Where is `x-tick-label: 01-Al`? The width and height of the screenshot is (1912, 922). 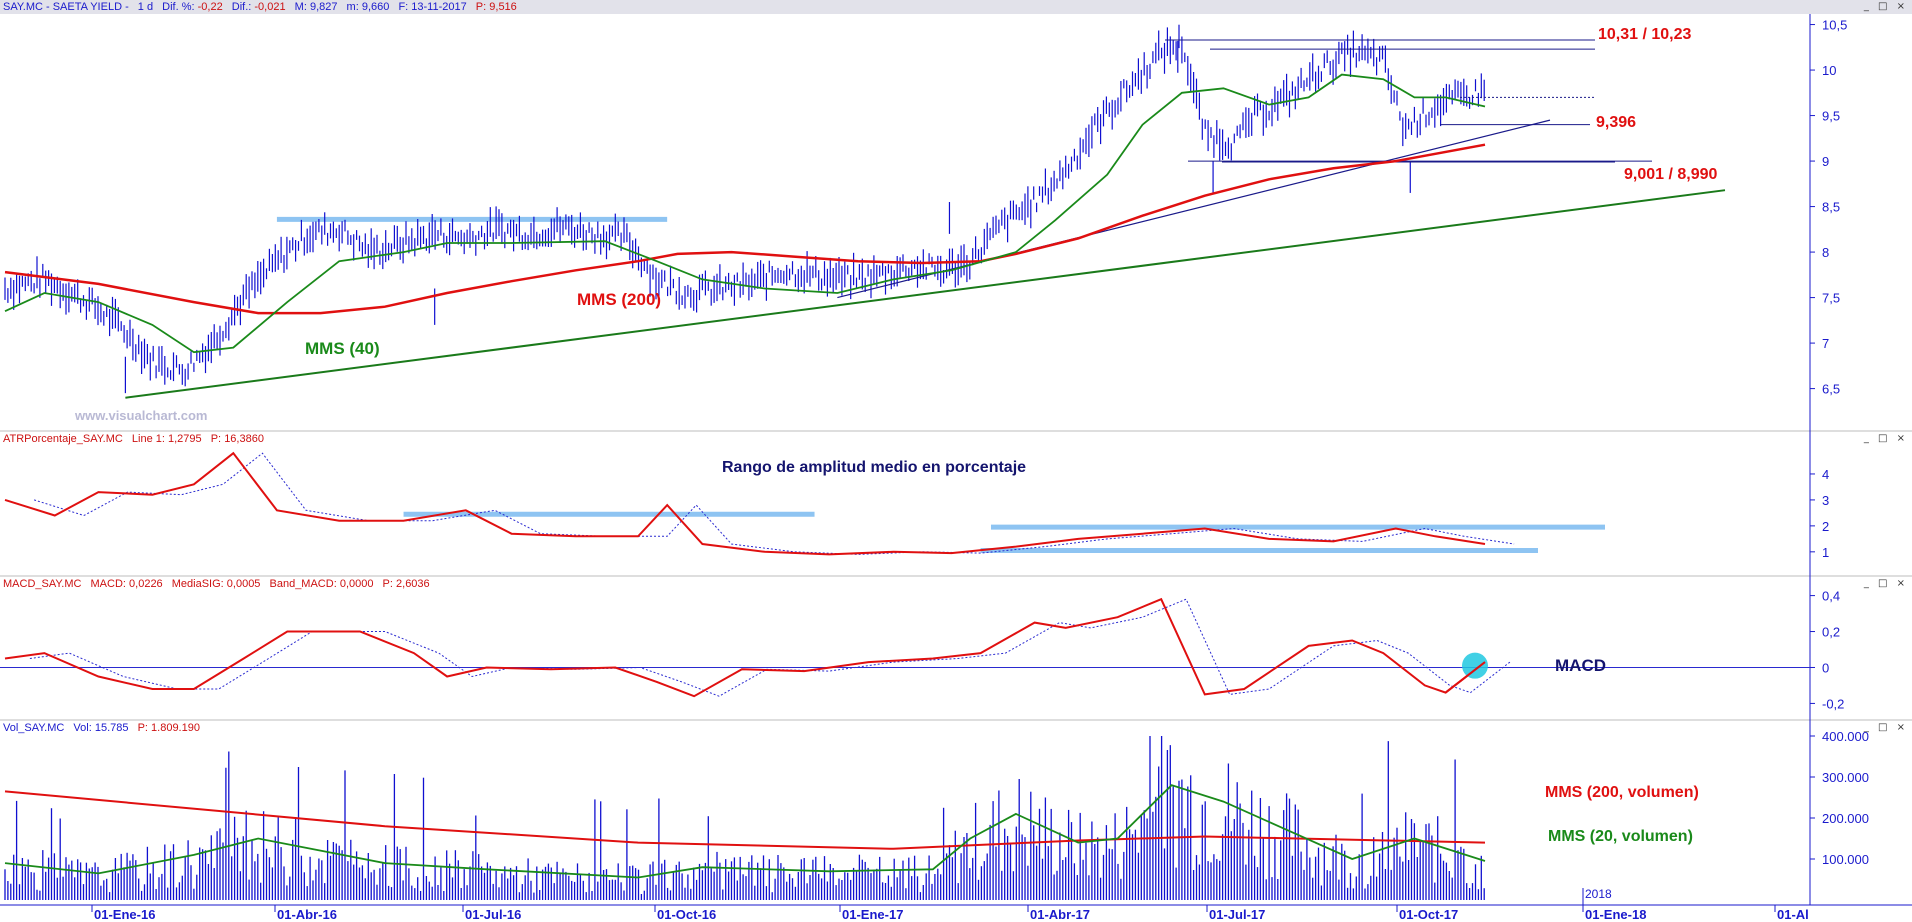
x-tick-label: 01-Al is located at coordinates (1793, 914).